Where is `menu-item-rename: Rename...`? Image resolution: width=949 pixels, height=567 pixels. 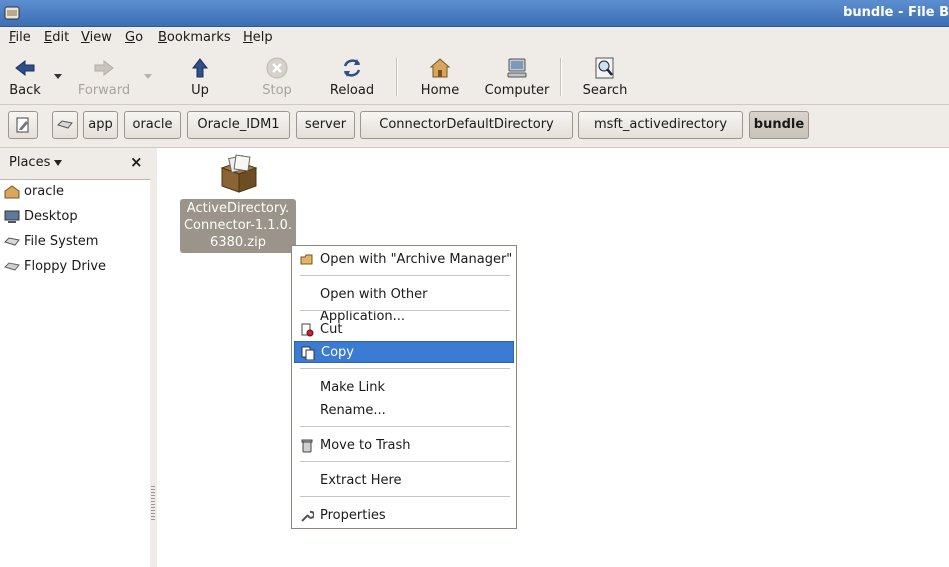
menu-item-rename: Rename... is located at coordinates (404, 411).